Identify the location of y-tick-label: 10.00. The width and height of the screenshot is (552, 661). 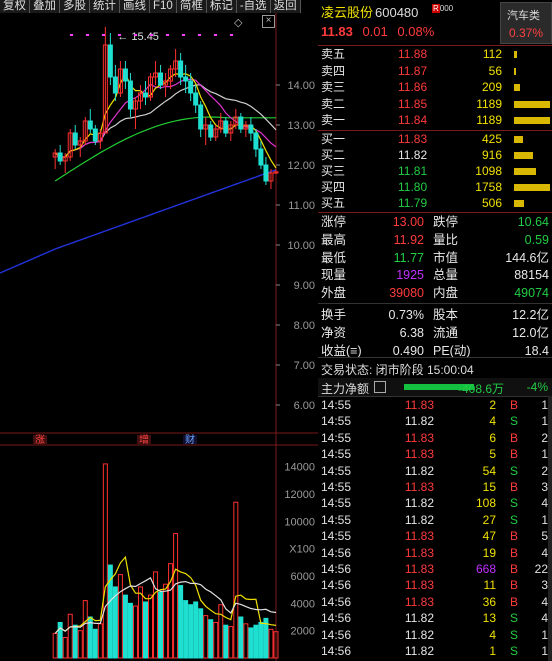
(301, 246).